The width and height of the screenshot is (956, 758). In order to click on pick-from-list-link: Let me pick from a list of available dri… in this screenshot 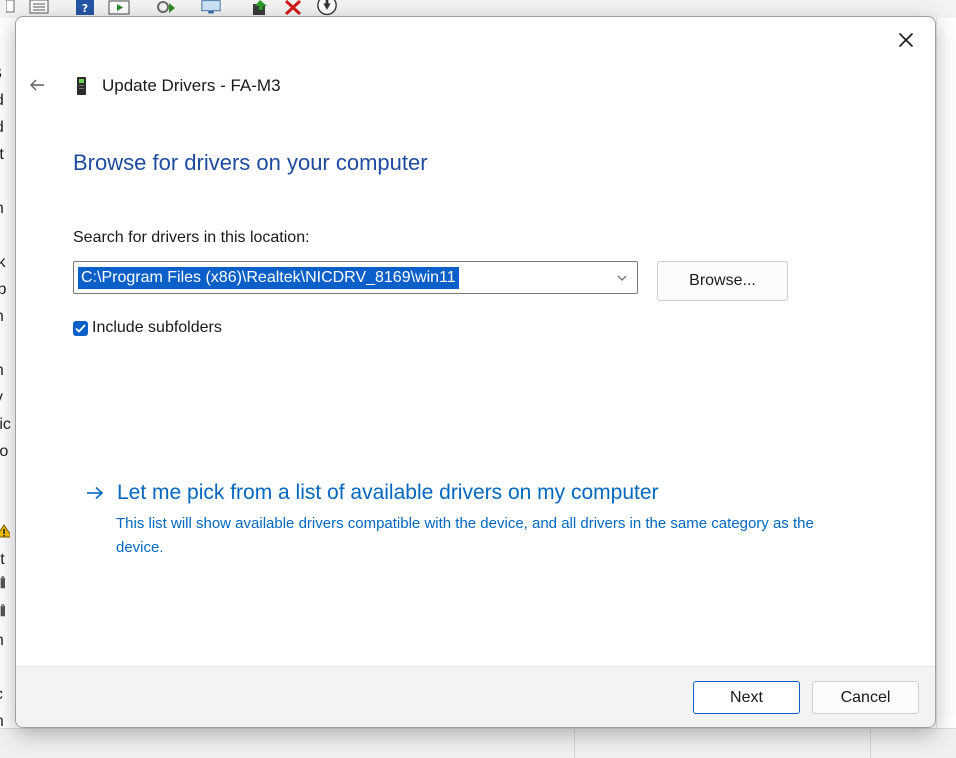, I will do `click(372, 493)`.